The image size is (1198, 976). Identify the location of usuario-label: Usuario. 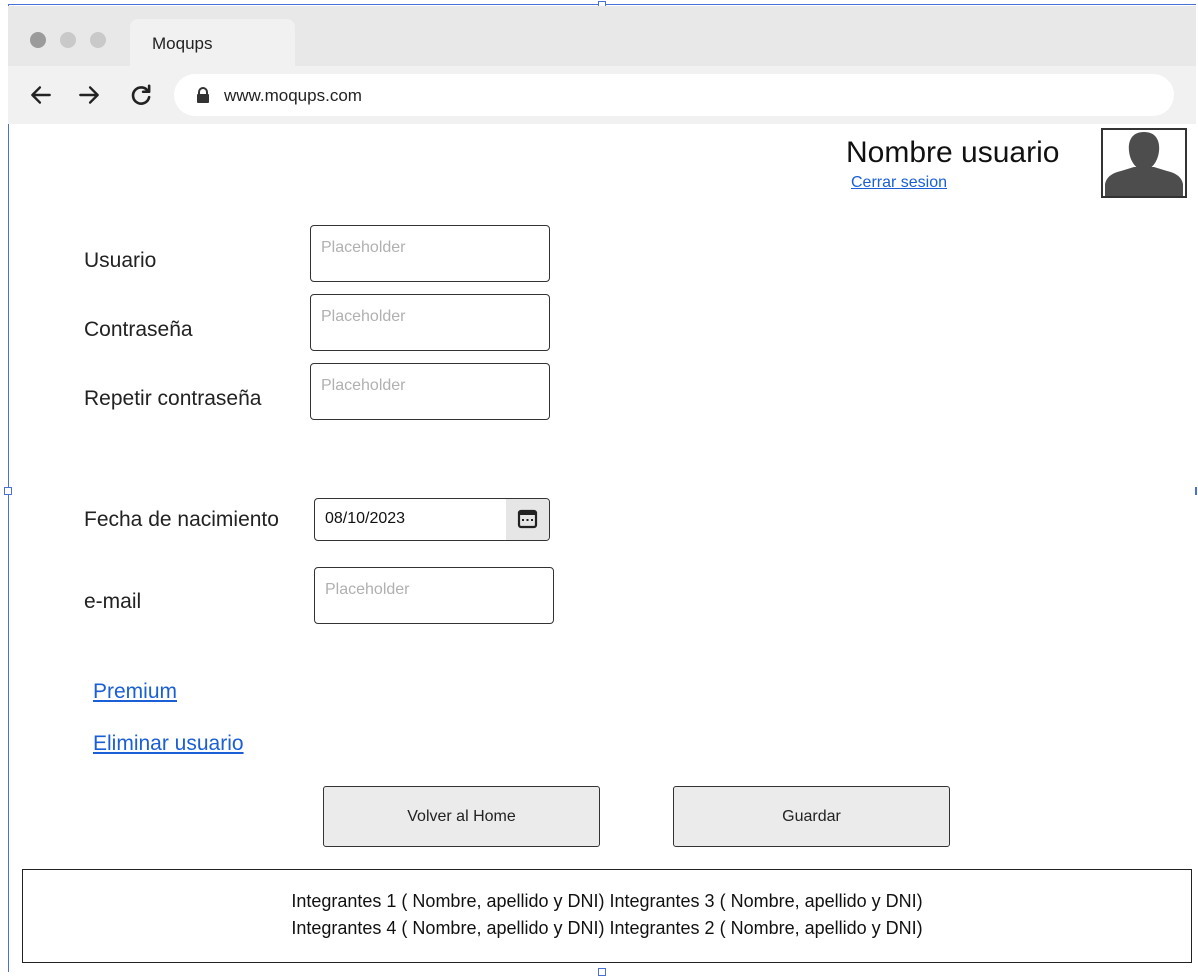
(120, 260).